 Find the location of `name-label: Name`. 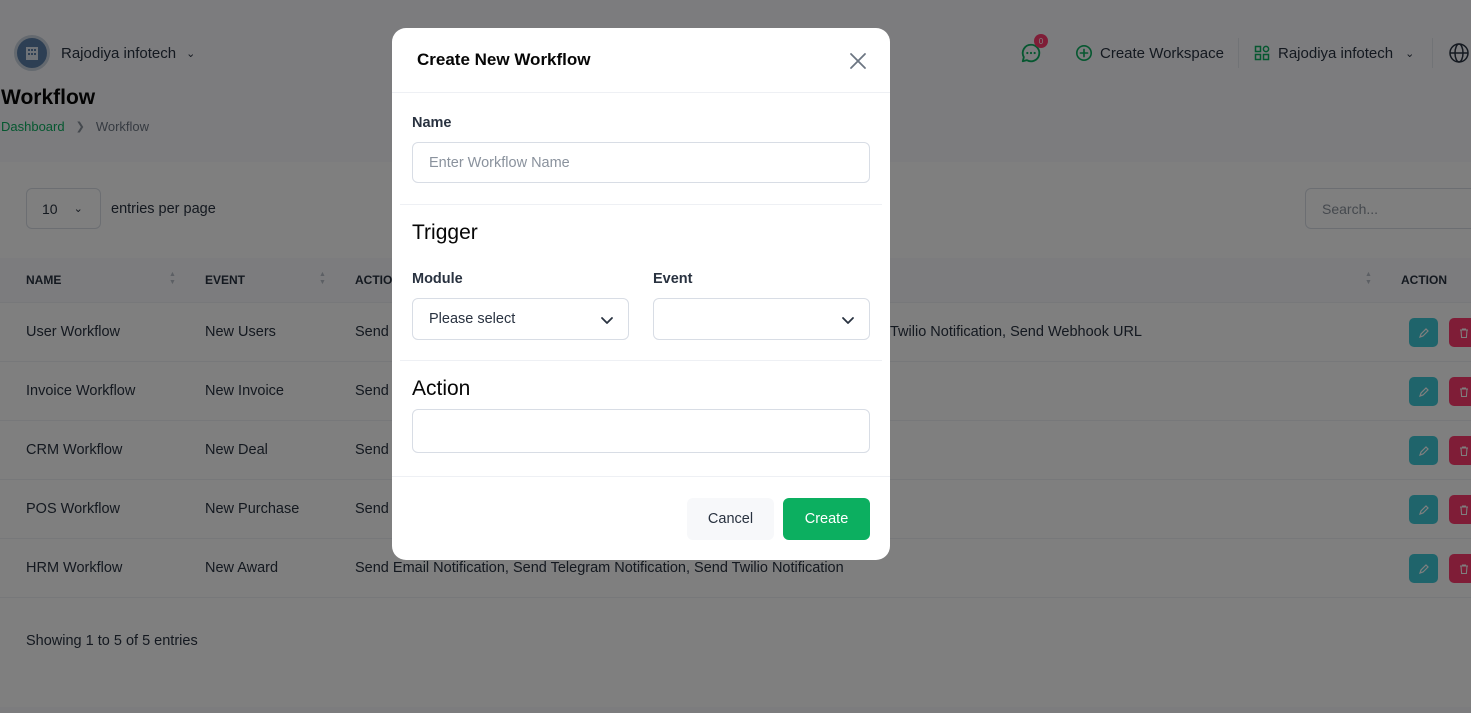

name-label: Name is located at coordinates (432, 123).